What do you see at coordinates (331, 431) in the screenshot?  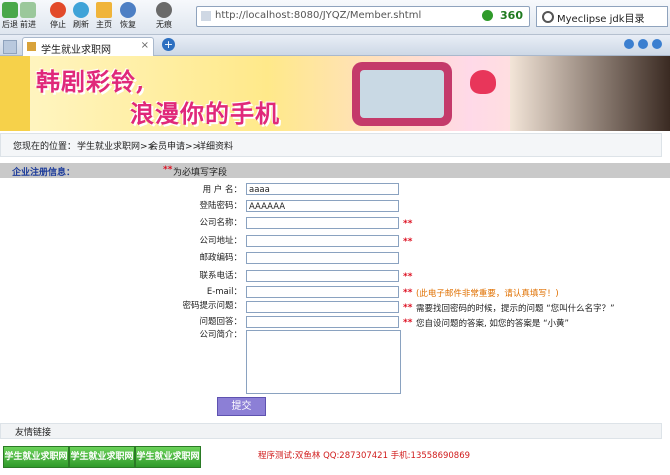 I see `friend-links-header: 友情链接` at bounding box center [331, 431].